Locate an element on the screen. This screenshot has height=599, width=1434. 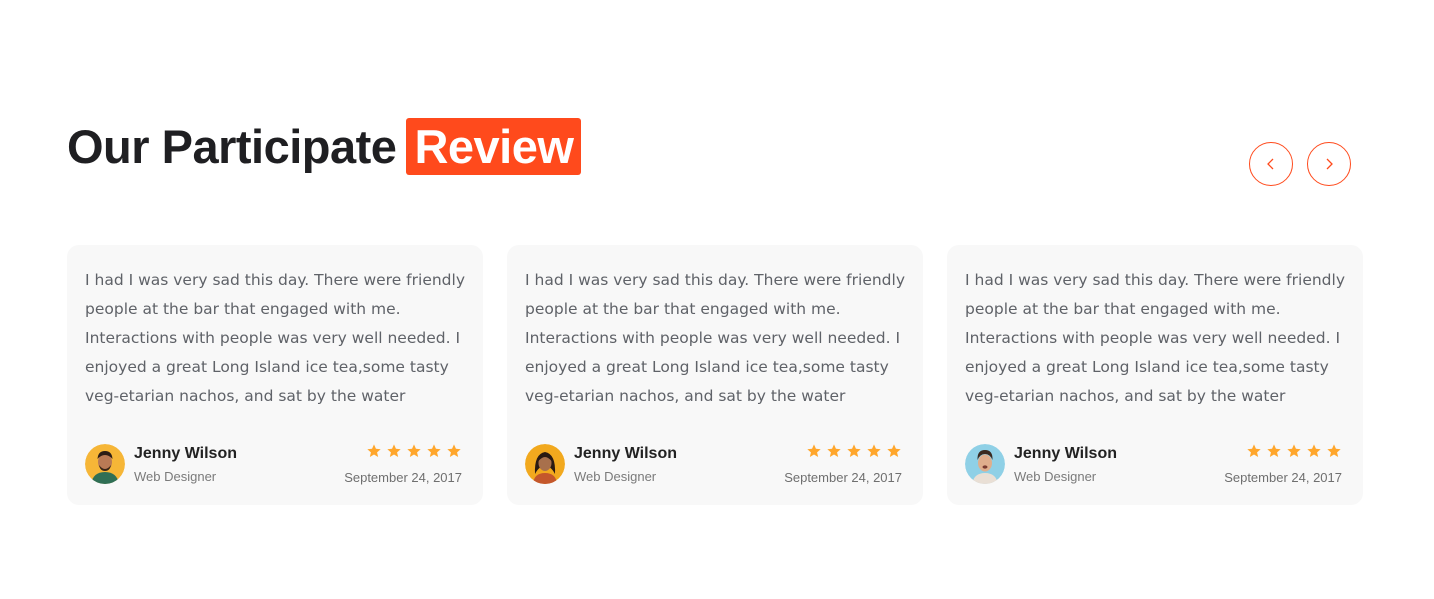
section-heading: Our Participate Review is located at coordinates (324, 146).